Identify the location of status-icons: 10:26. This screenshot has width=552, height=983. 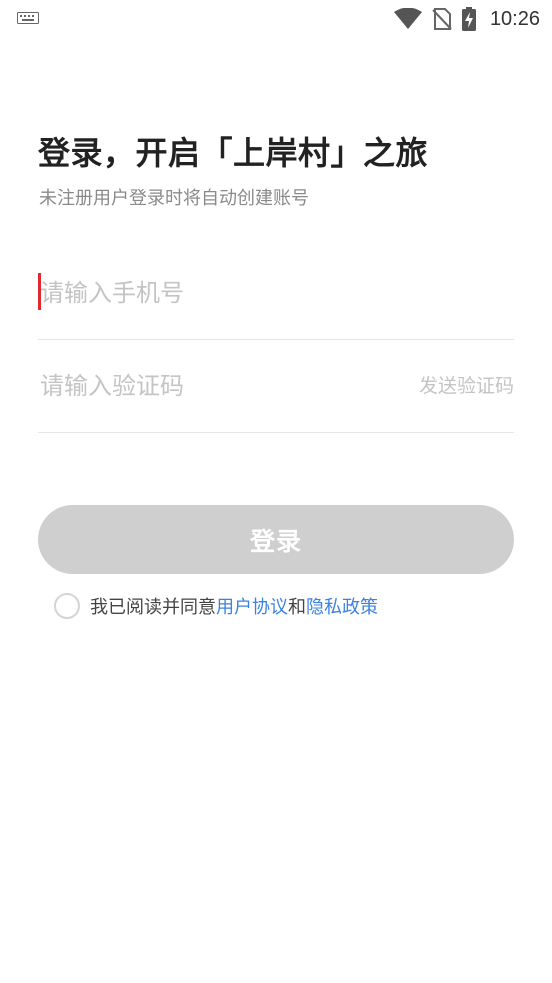
(466, 19).